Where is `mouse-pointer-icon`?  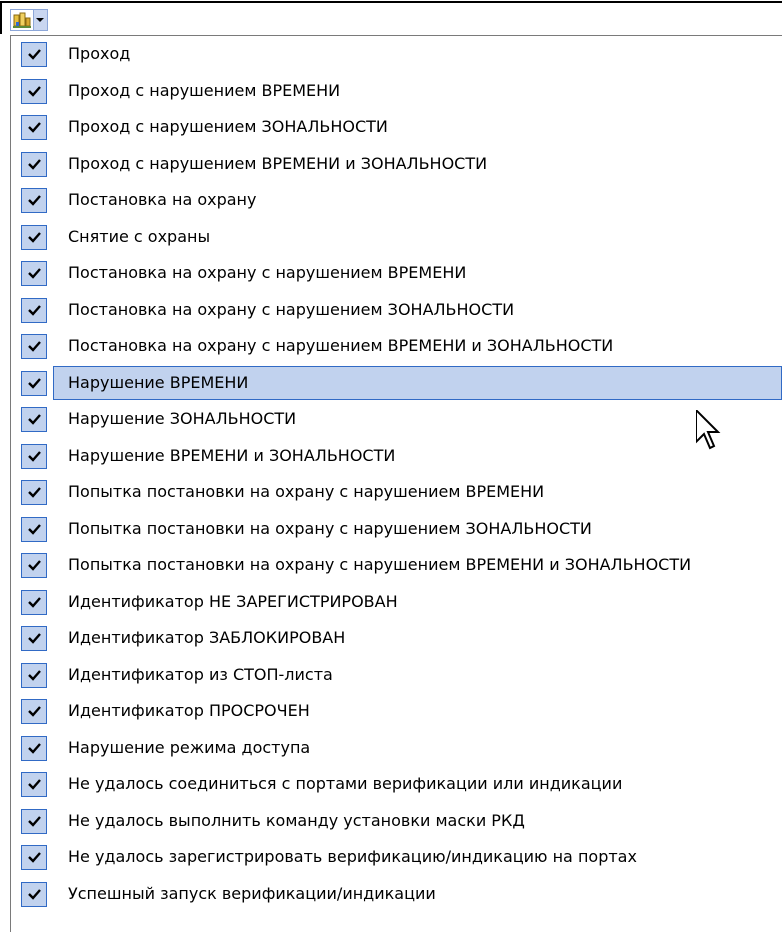
mouse-pointer-icon is located at coordinates (708, 430).